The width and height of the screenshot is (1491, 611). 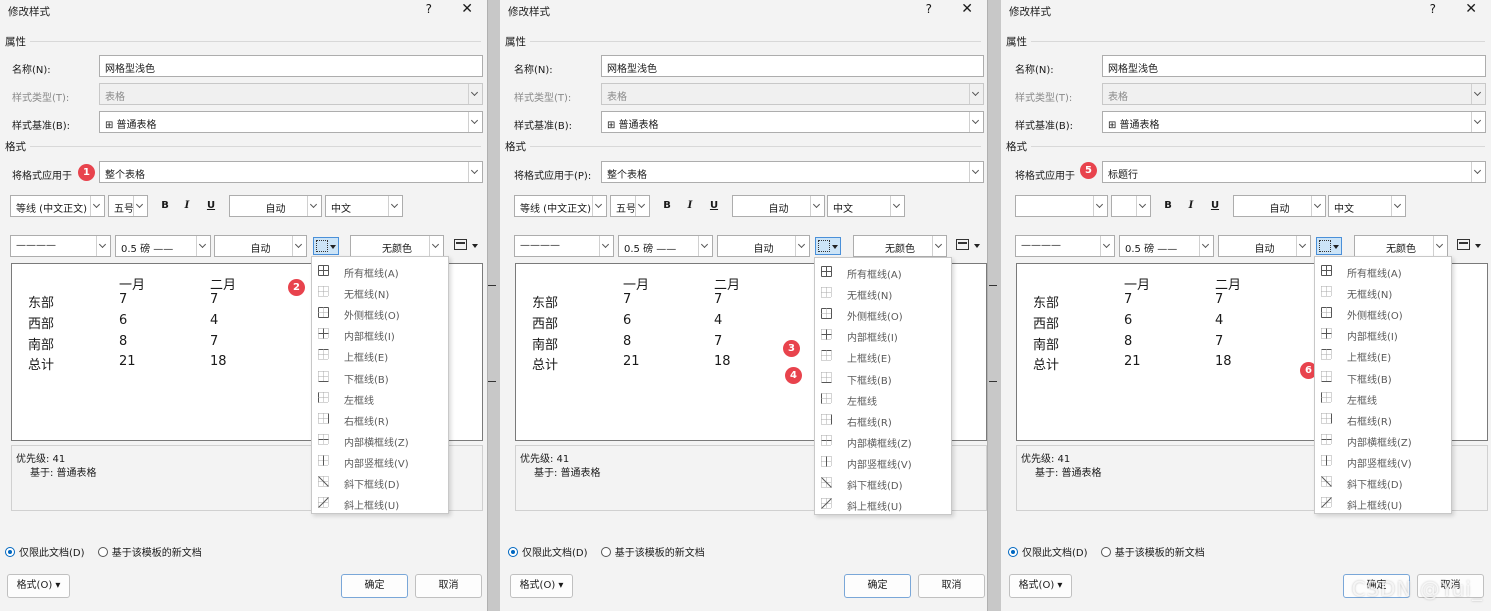 What do you see at coordinates (1061, 206) in the screenshot?
I see `font-select` at bounding box center [1061, 206].